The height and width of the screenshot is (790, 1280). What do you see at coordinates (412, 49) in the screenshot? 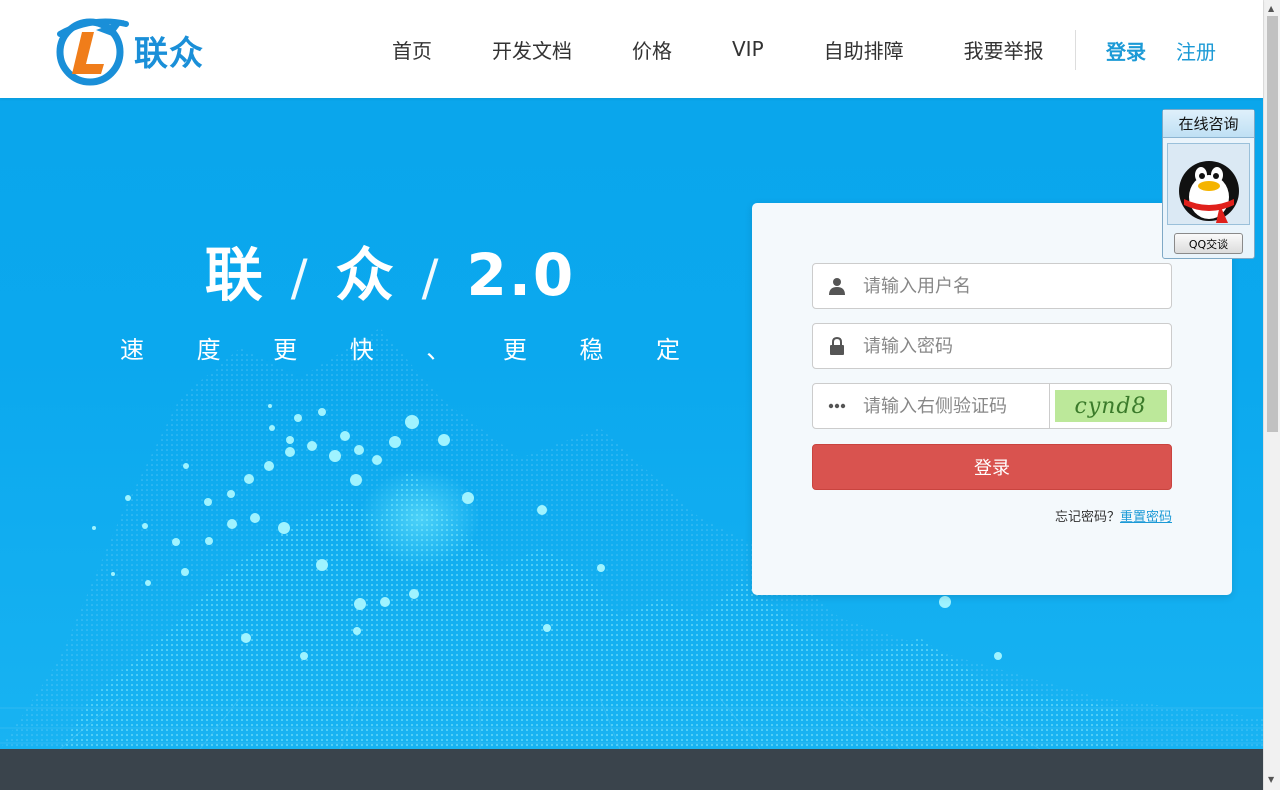
I see `nav-item-home: 首页` at bounding box center [412, 49].